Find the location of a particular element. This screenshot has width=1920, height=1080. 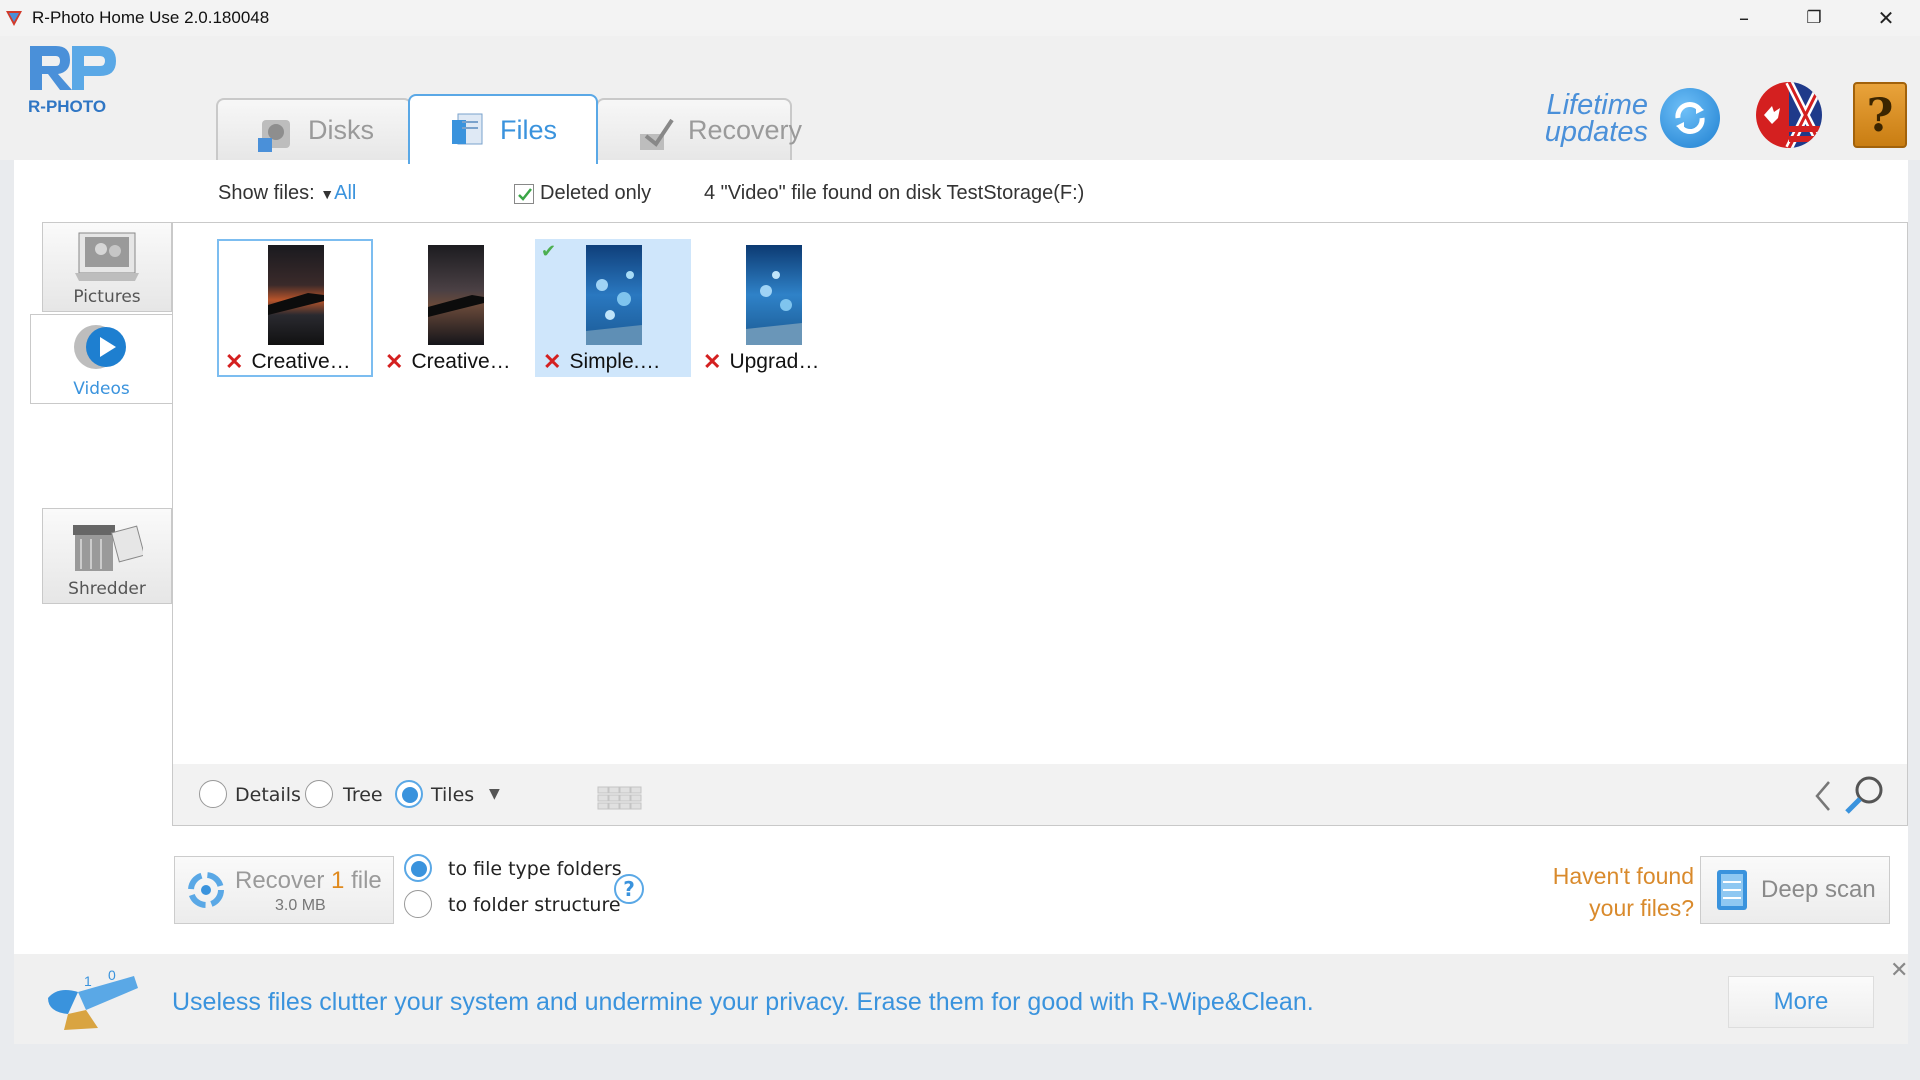

grid-layout-icon is located at coordinates (620, 798).